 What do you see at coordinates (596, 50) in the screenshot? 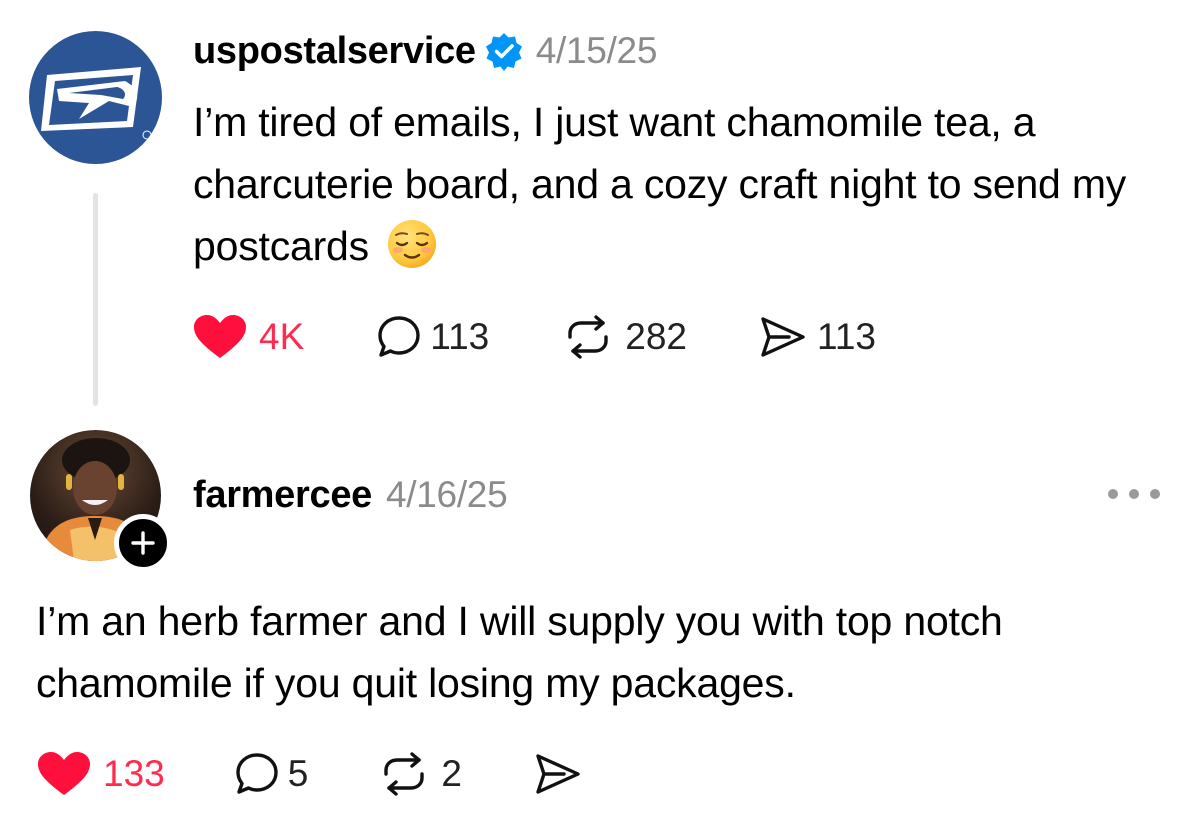
I see `post-date: 4/15/25` at bounding box center [596, 50].